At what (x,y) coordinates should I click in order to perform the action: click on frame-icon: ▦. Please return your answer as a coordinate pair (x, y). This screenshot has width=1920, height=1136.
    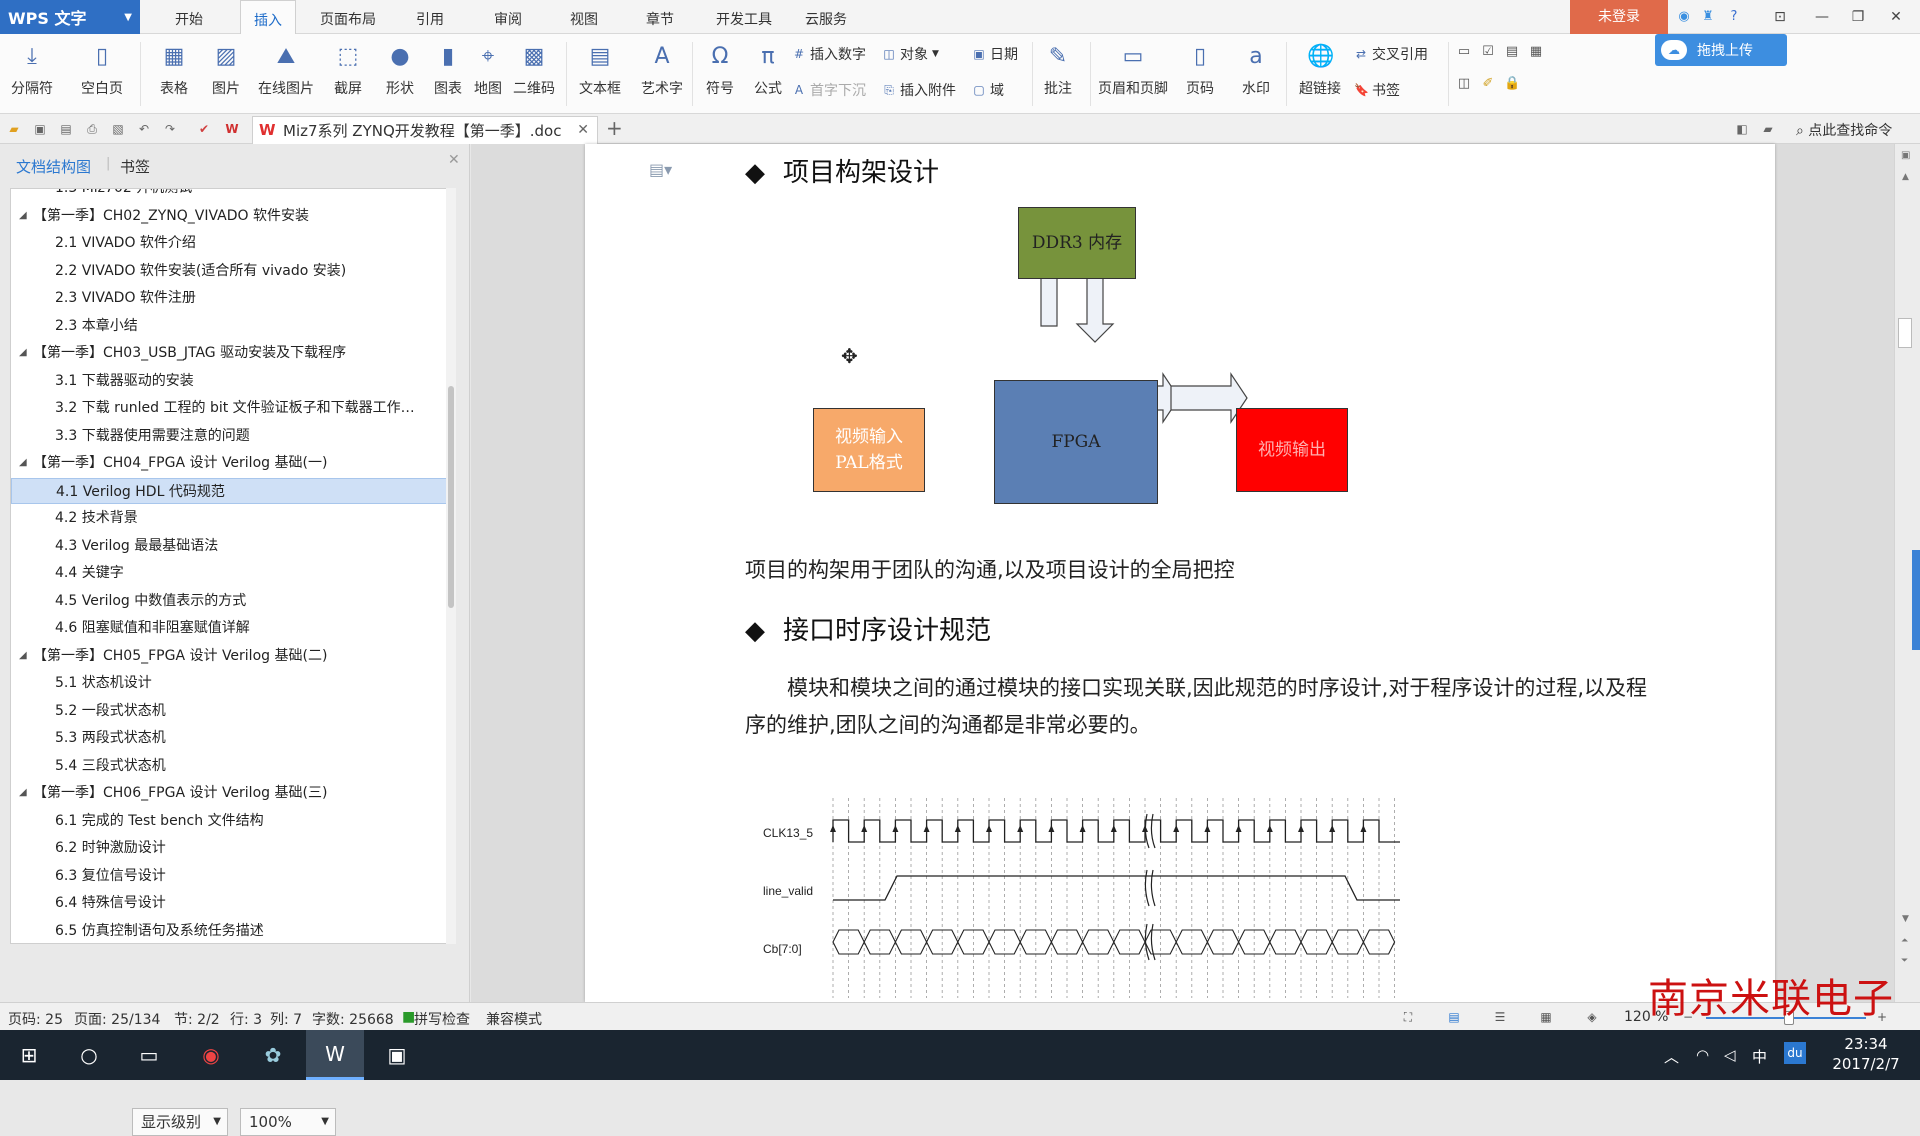
    Looking at the image, I should click on (1536, 52).